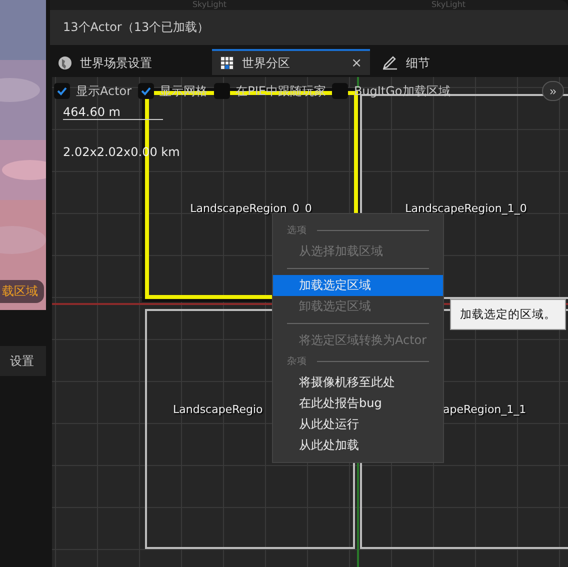 This screenshot has width=568, height=567. What do you see at coordinates (418, 63) in the screenshot?
I see `tab-label: 细节` at bounding box center [418, 63].